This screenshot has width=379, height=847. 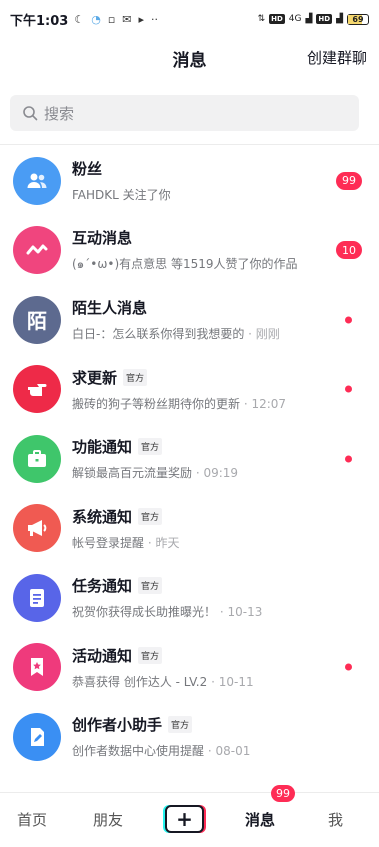 I want to click on message-item: 创作者小助手 官方创作者数据中心使用提醒 · 08-01, so click(x=189, y=737).